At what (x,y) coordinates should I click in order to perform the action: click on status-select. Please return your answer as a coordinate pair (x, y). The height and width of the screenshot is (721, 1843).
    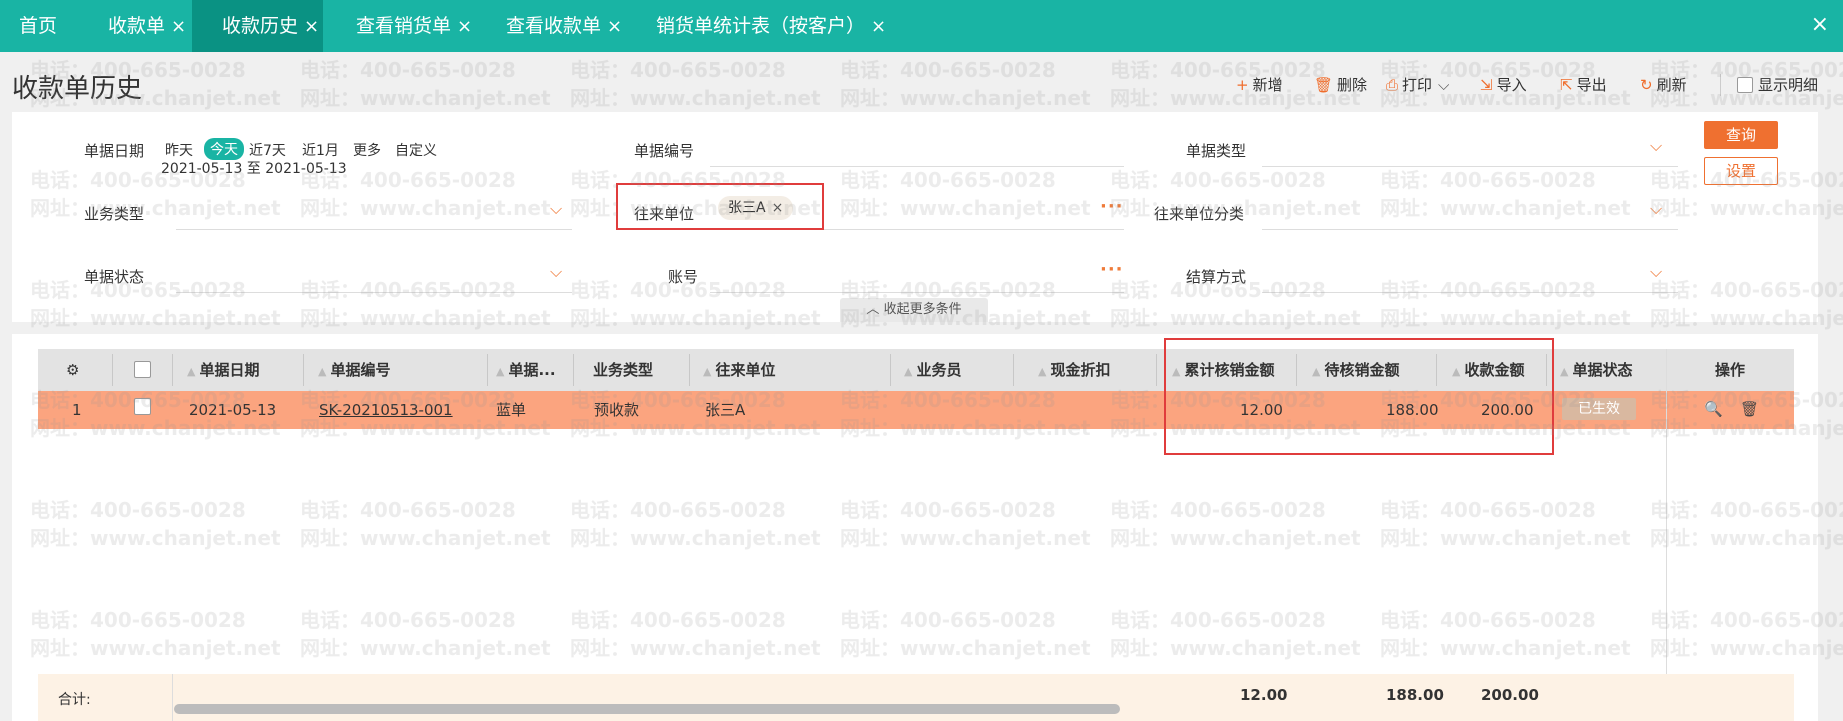
    Looking at the image, I should click on (374, 292).